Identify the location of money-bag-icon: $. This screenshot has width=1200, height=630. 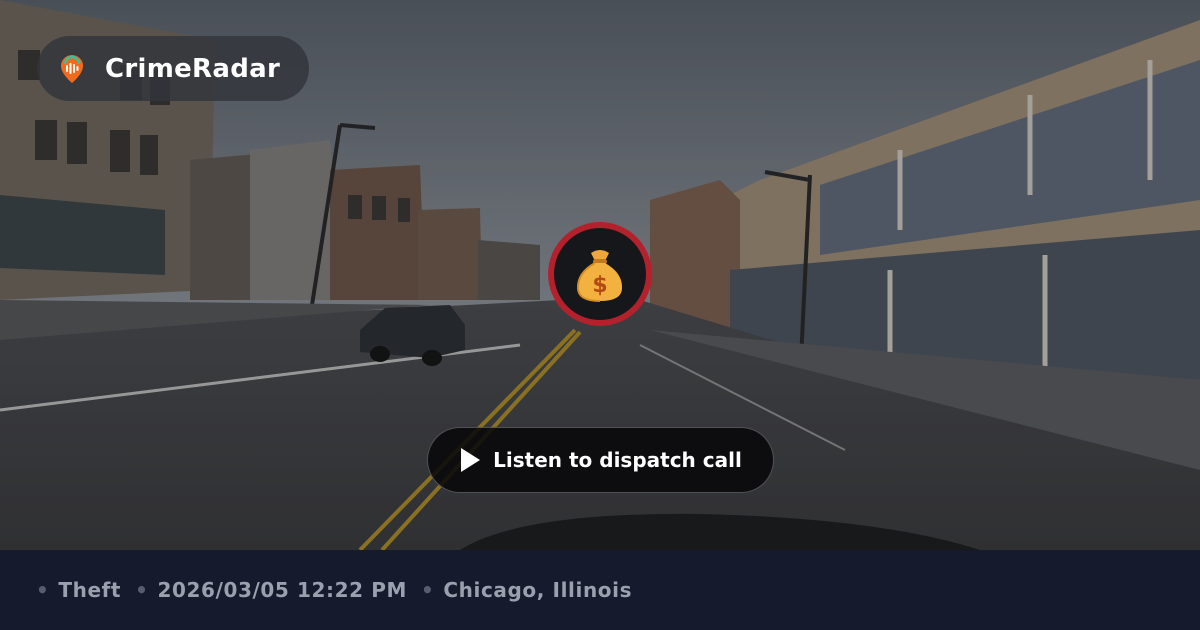
(600, 274).